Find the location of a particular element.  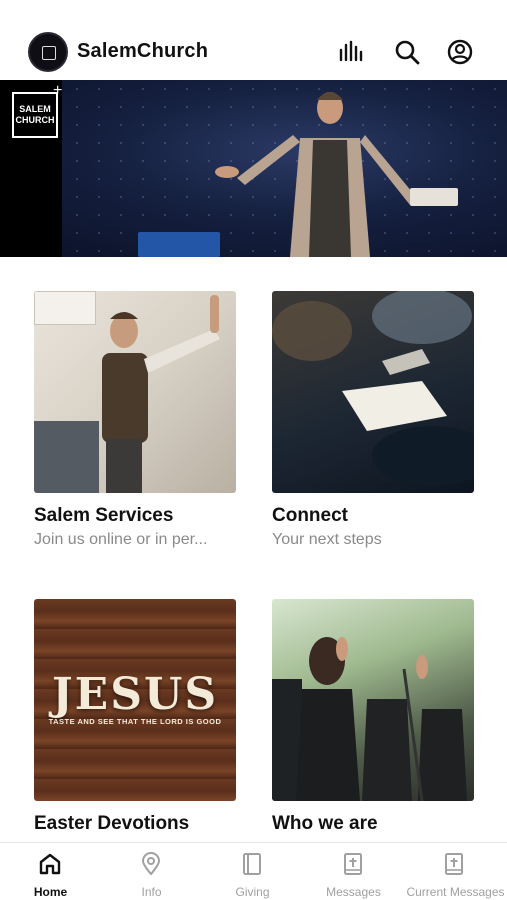

giving-icon is located at coordinates (252, 864).